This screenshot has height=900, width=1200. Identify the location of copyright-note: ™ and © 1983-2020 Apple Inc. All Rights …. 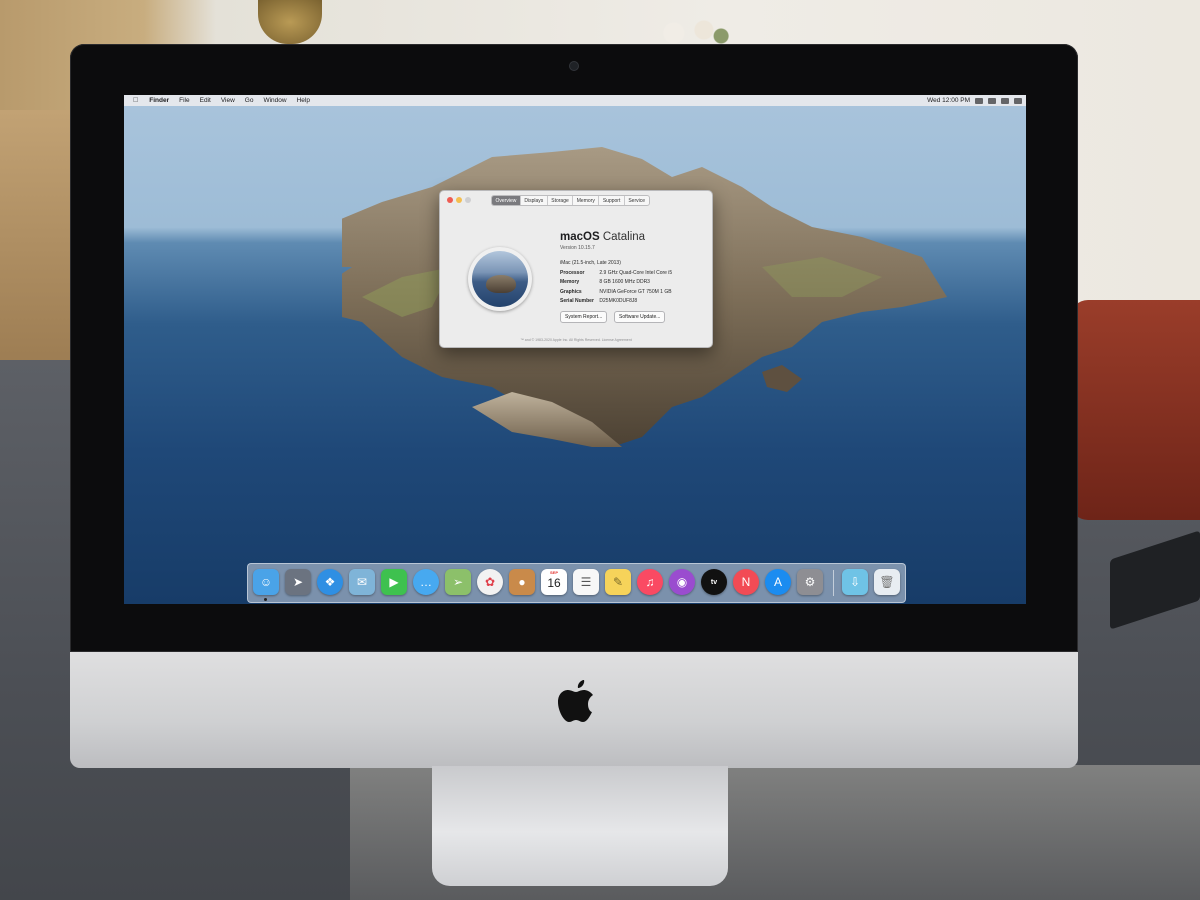
(576, 340).